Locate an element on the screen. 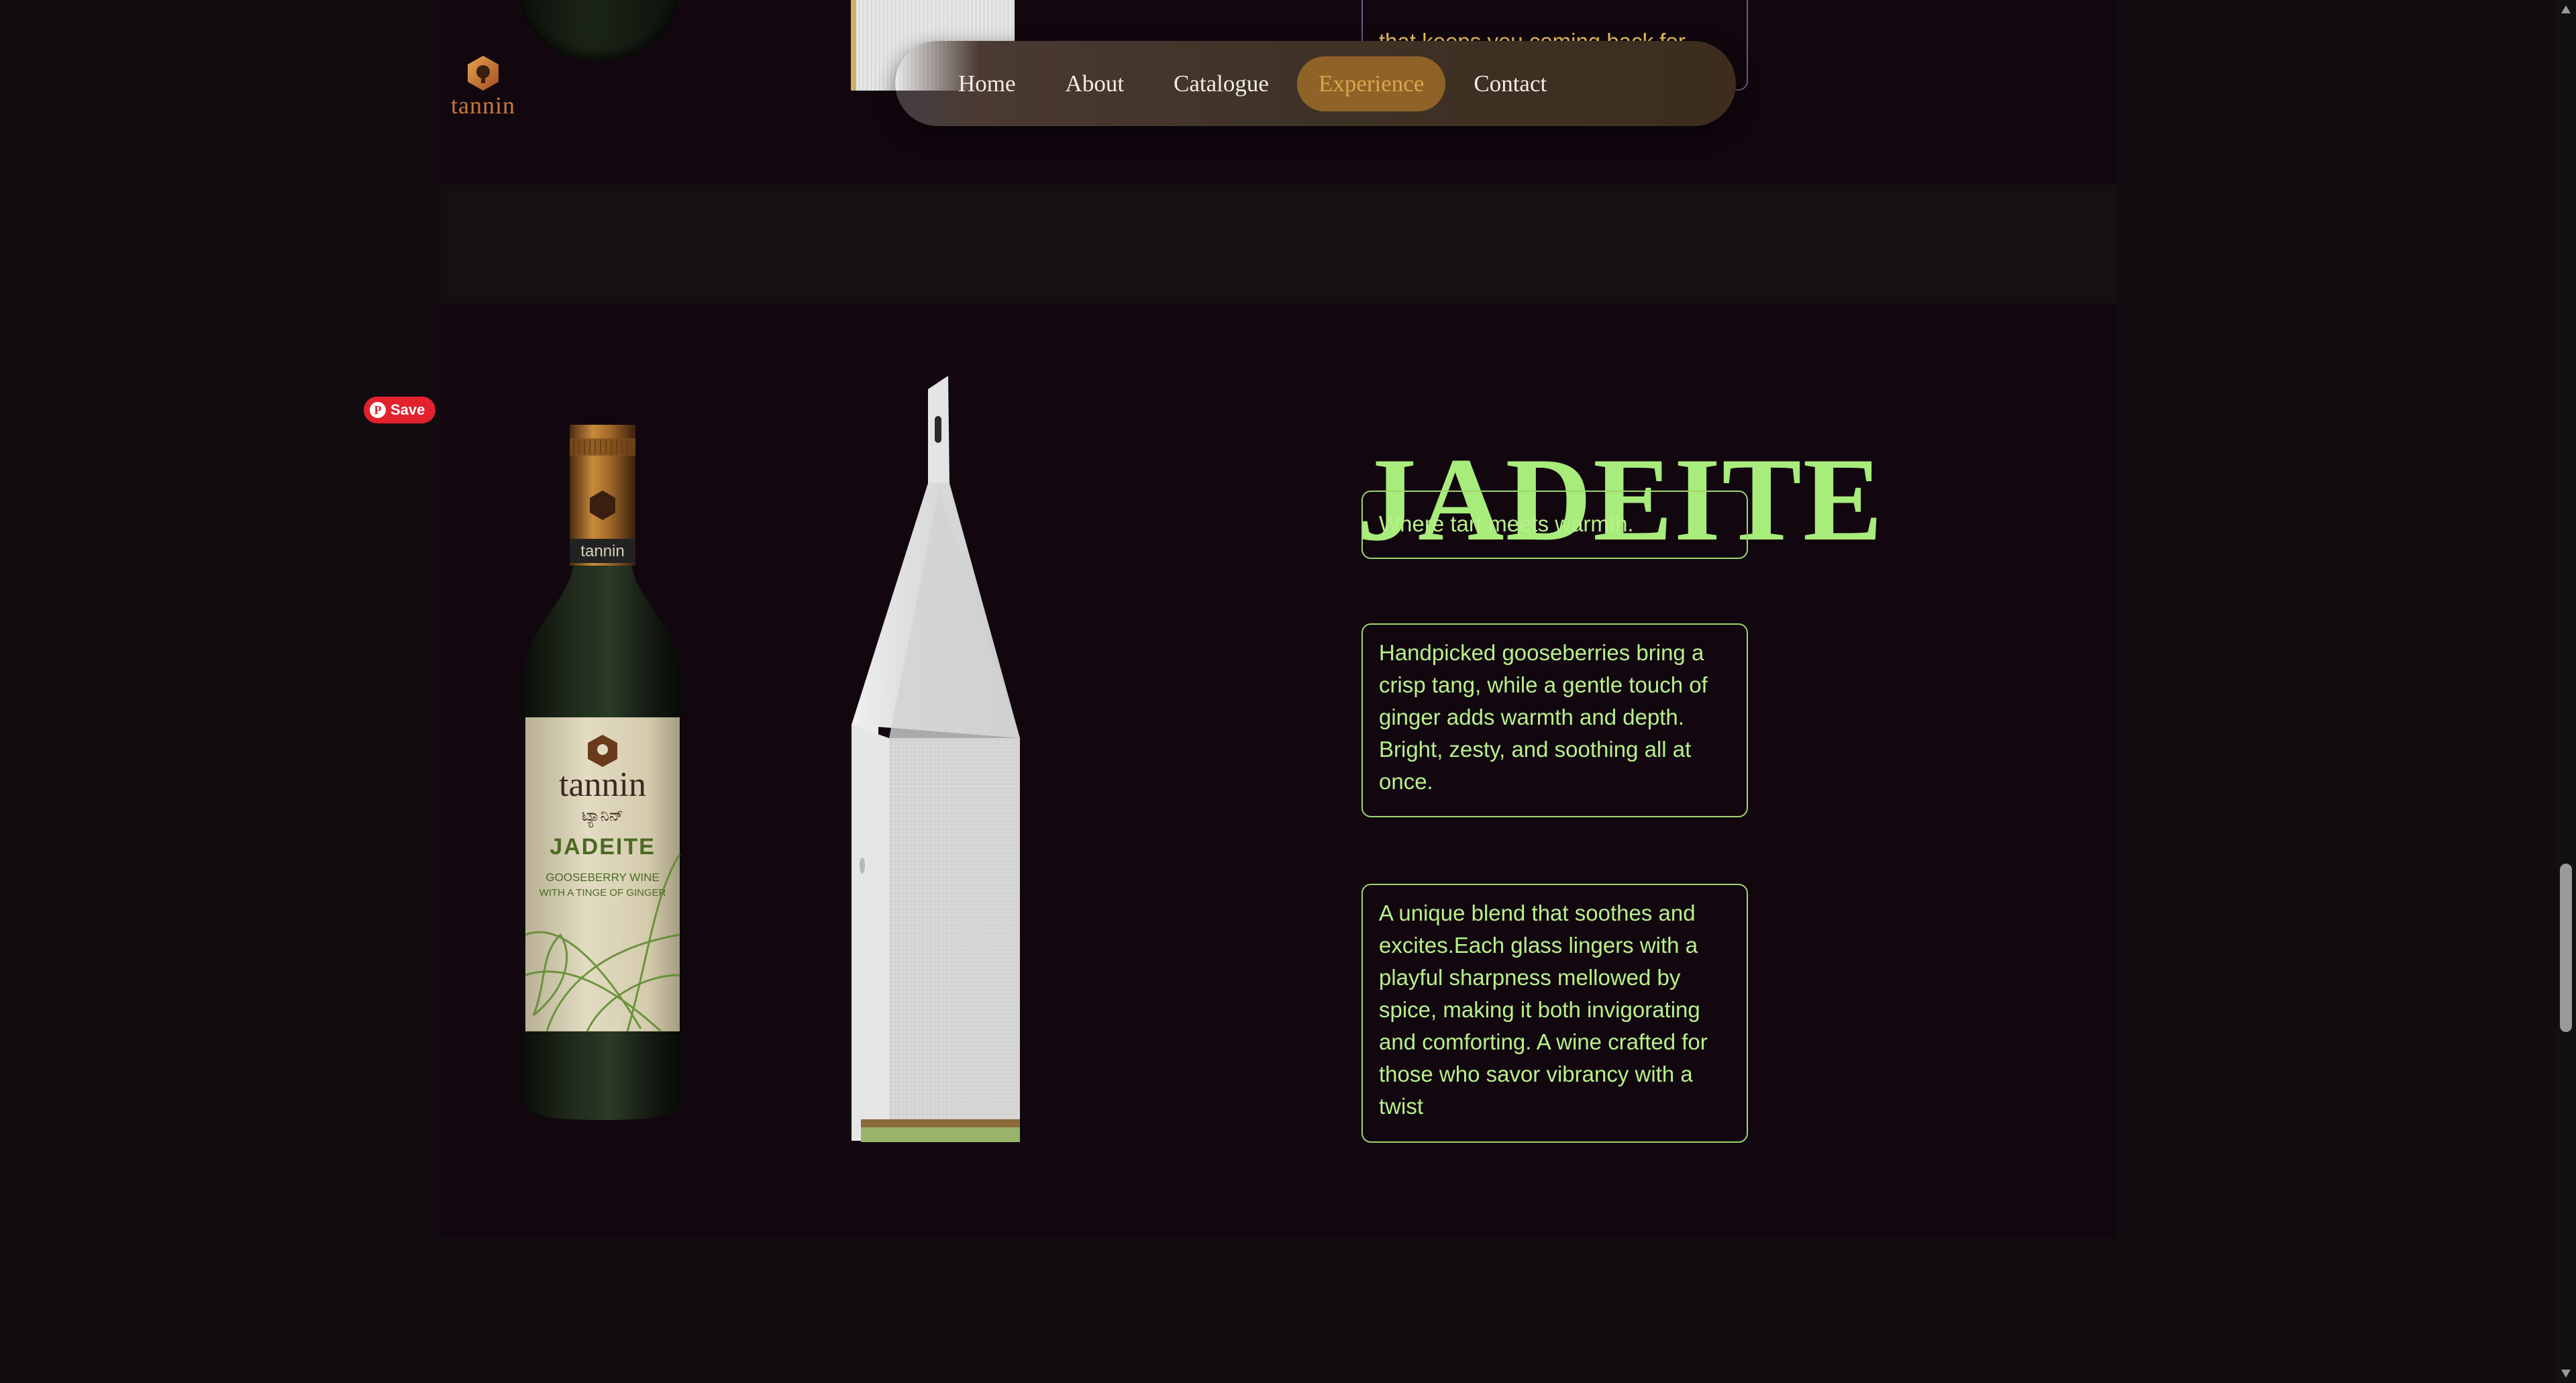  scrollbar-thumb is located at coordinates (2566, 948).